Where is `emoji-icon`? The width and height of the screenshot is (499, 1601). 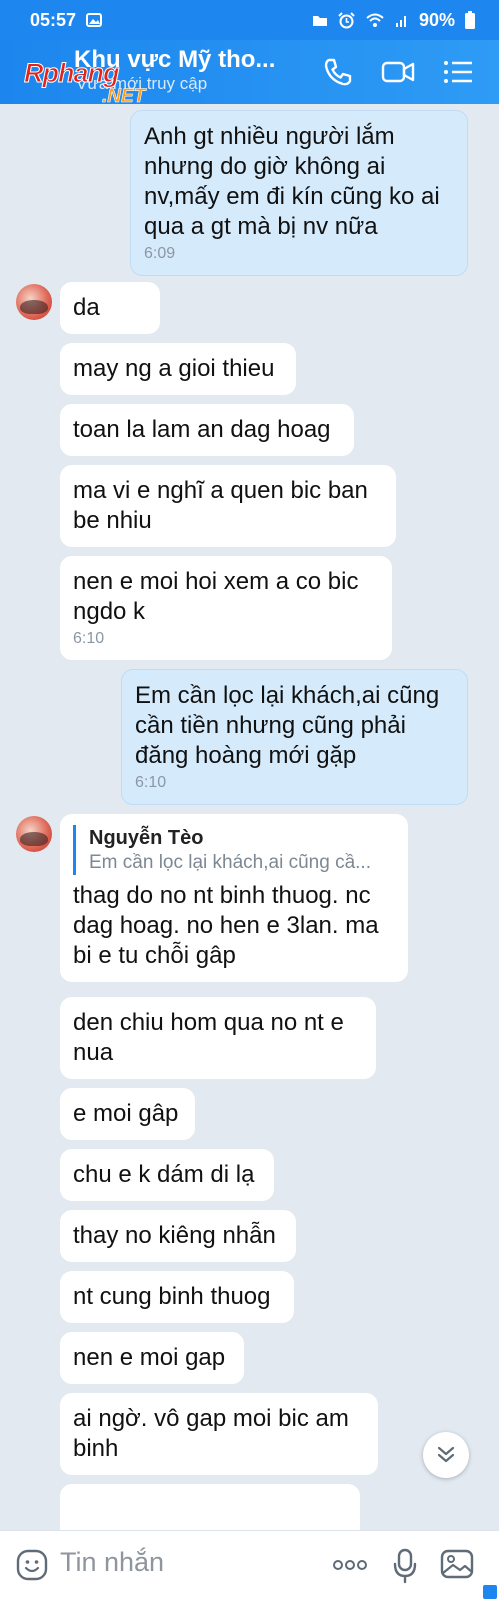 emoji-icon is located at coordinates (32, 1565).